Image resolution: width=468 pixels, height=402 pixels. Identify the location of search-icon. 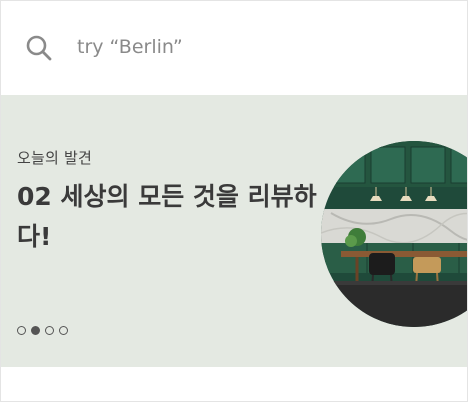
(39, 48).